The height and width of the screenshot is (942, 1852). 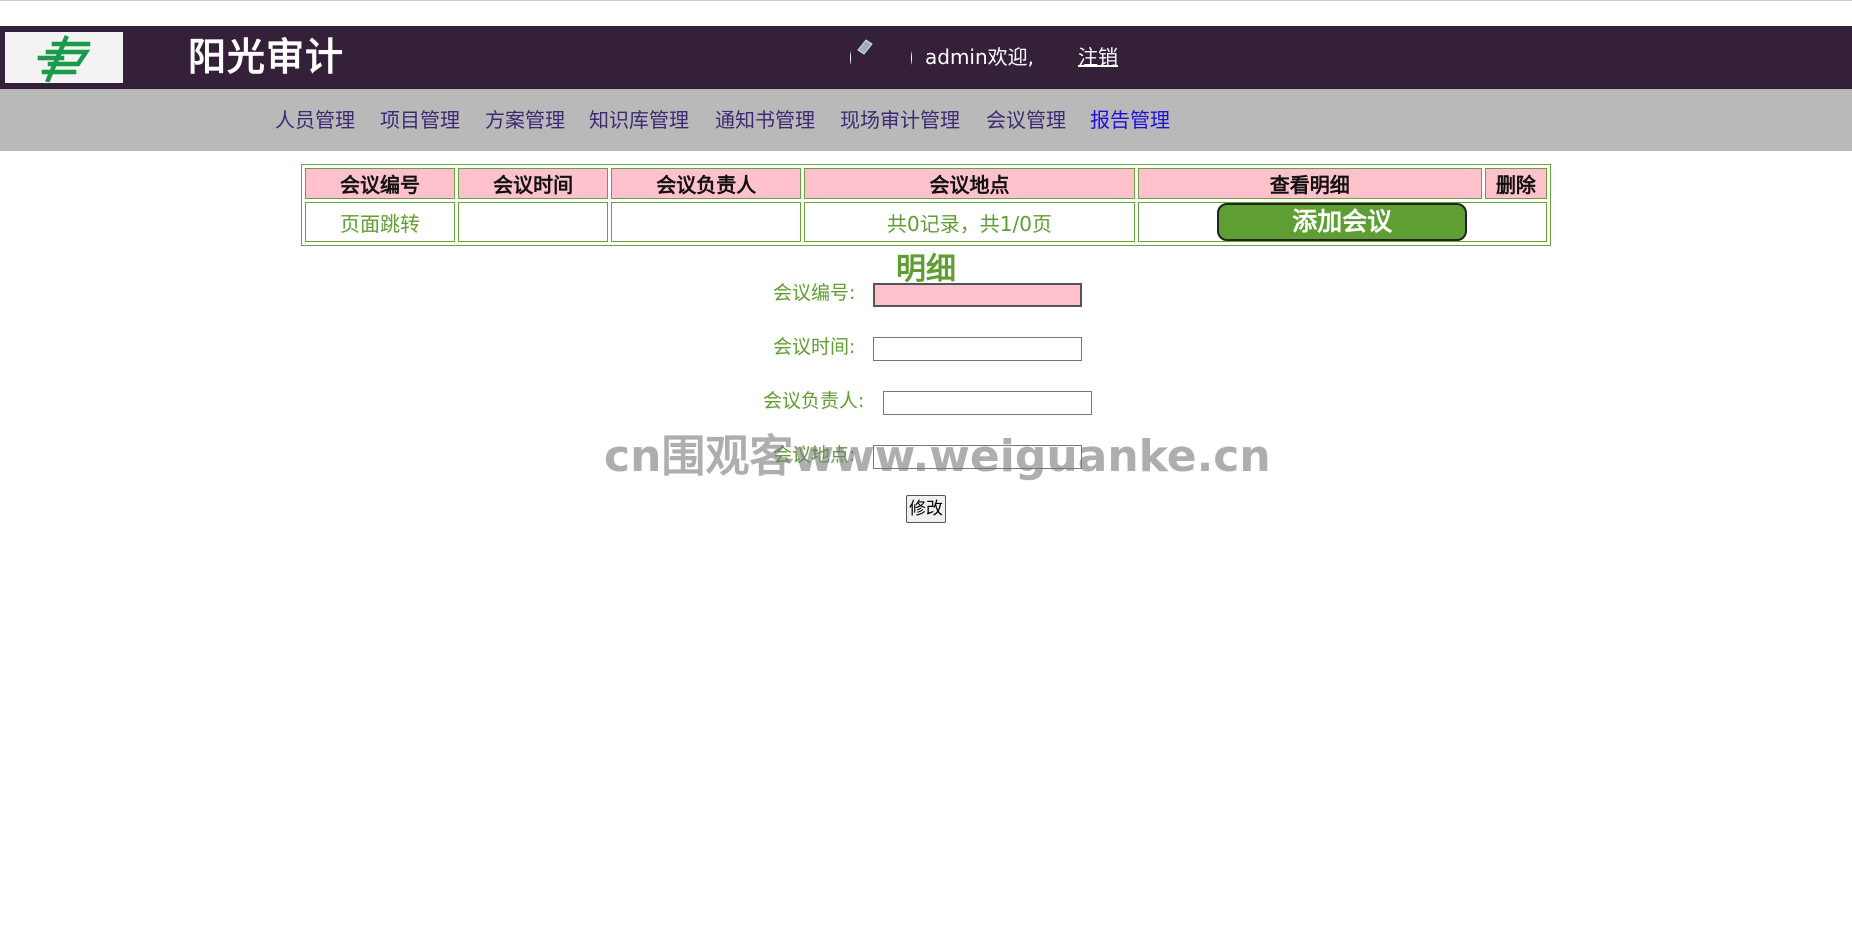 What do you see at coordinates (639, 120) in the screenshot?
I see `nav-item-knowledge-base: 知识库管理` at bounding box center [639, 120].